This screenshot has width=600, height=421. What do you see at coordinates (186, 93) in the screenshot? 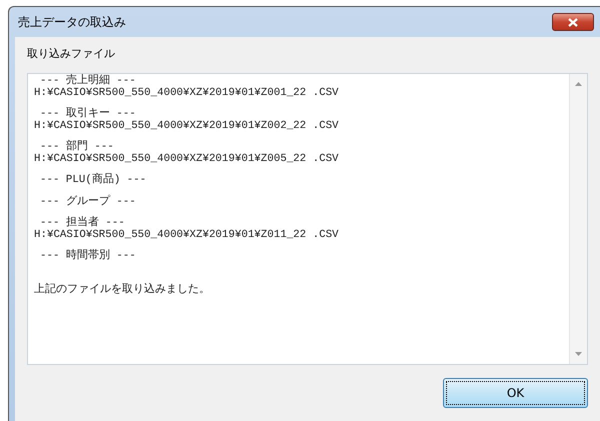
I see `file-path: H:¥CASIO¥SR500_550_4000¥XZ¥2019¥01¥Z001_22 .CSV` at bounding box center [186, 93].